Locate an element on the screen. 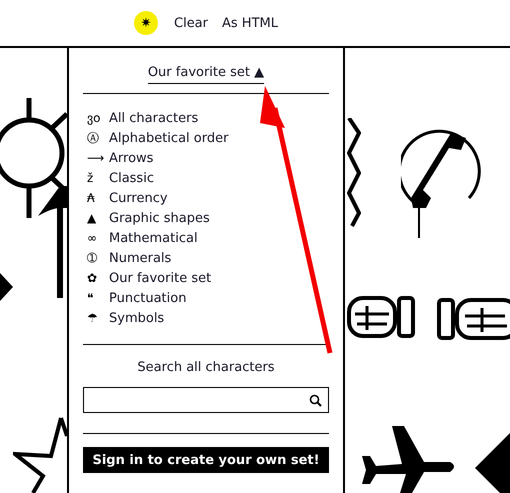  category-item: ₳ Currency is located at coordinates (206, 198).